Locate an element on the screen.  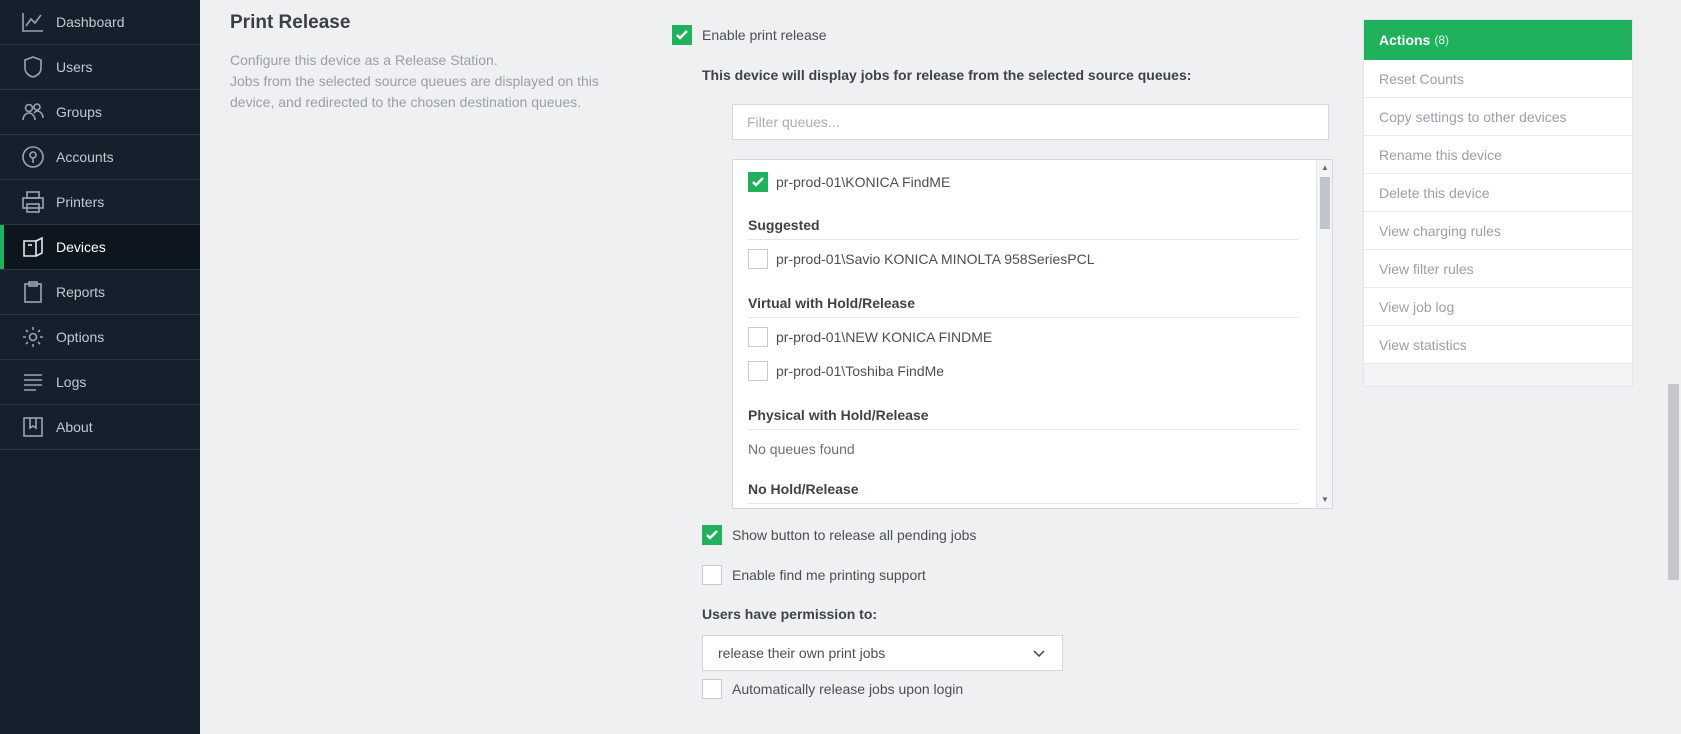
sidebar-item-label: Reports is located at coordinates (81, 292).